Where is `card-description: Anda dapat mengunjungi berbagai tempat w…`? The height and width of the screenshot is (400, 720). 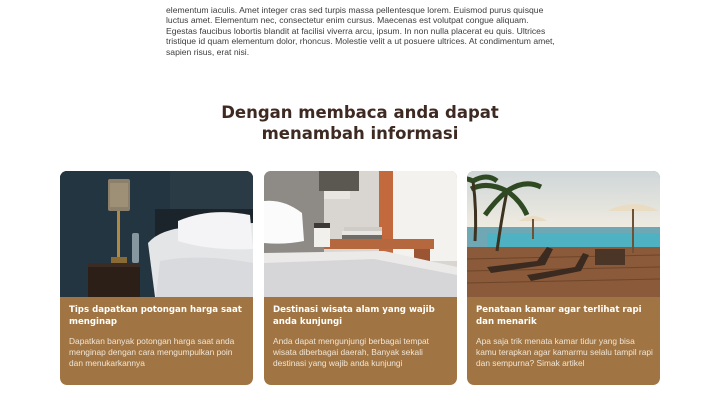 card-description: Anda dapat mengunjungi berbagai tempat w… is located at coordinates (351, 352).